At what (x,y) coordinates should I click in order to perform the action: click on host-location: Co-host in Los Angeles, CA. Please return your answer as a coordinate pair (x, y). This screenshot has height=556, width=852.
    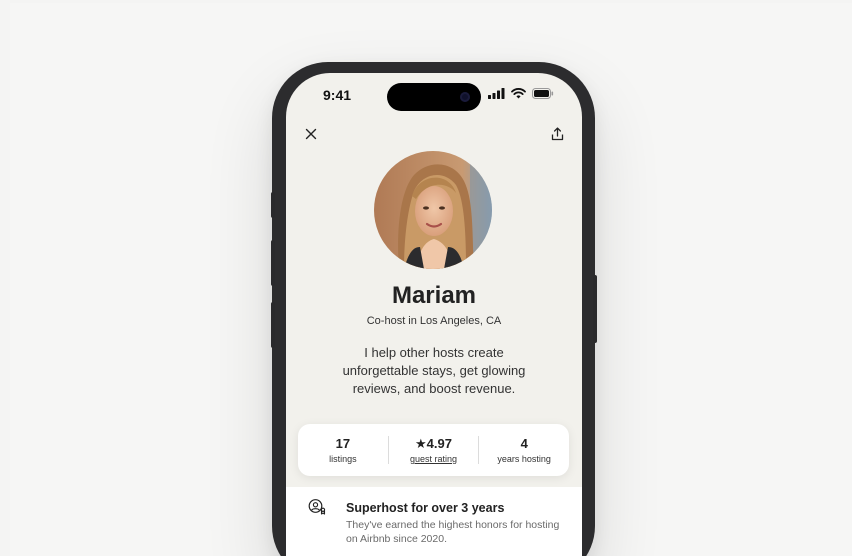
    Looking at the image, I should click on (434, 321).